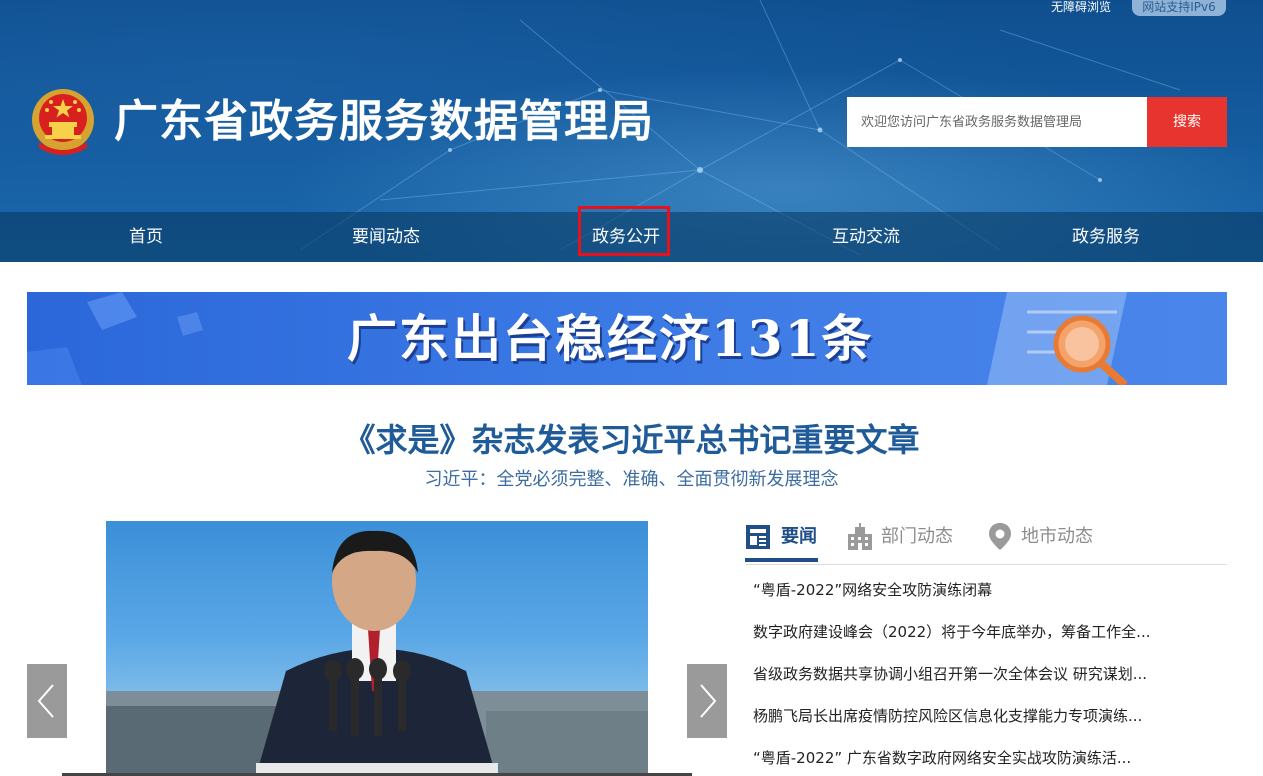 The height and width of the screenshot is (776, 1263). Describe the element at coordinates (781, 560) in the screenshot. I see `tab-active-indicator` at that location.